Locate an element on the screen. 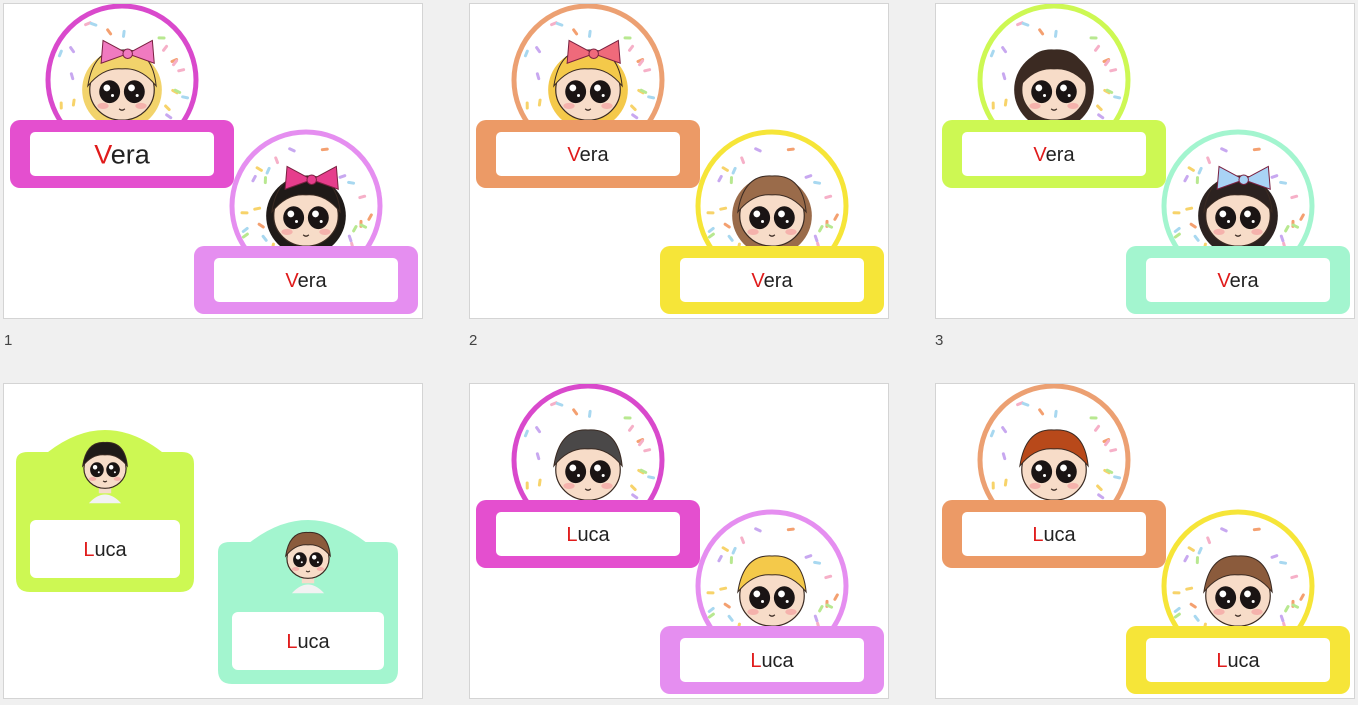 This screenshot has width=1358, height=705. label-sheet: Vera Vera is located at coordinates (680, 159).